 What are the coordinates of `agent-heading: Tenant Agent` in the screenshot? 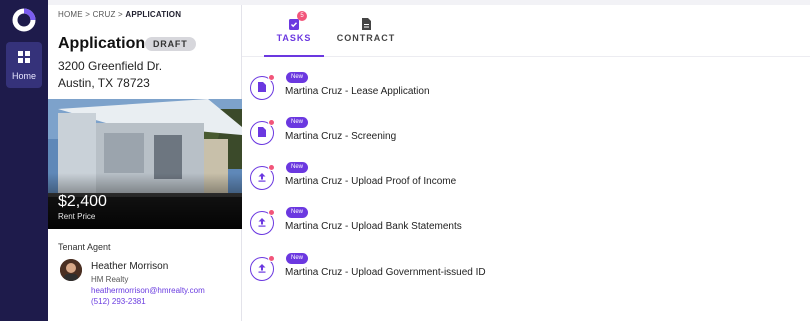 It's located at (84, 247).